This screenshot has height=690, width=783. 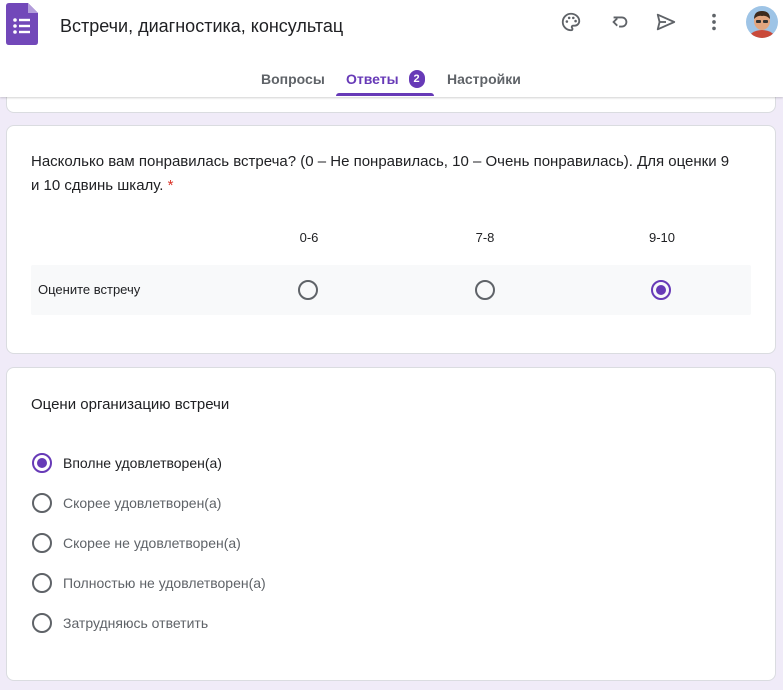 I want to click on more-vert-icon, so click(x=714, y=22).